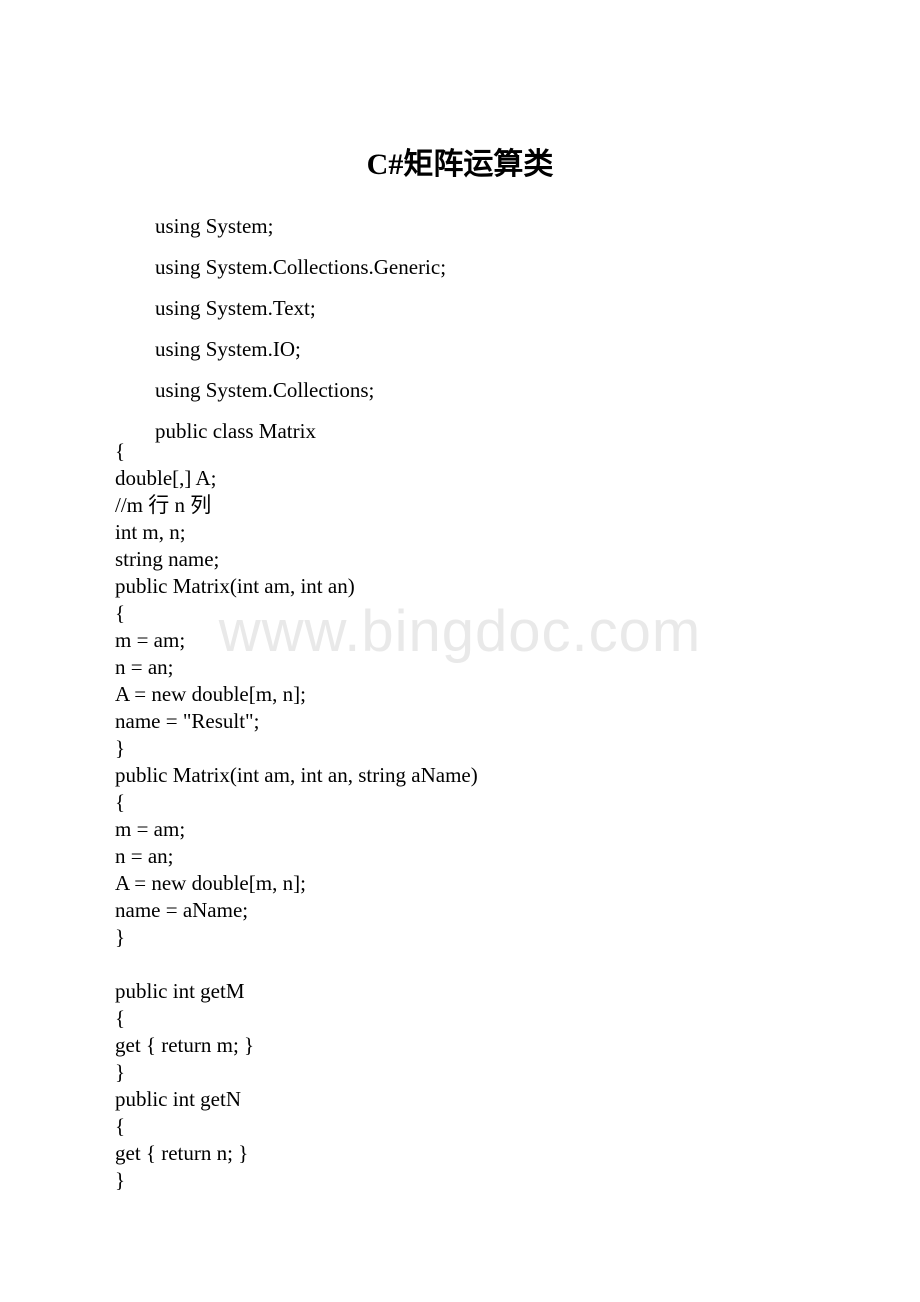 The height and width of the screenshot is (1302, 920). What do you see at coordinates (185, 1045) in the screenshot?
I see `code-line-body: get { return m; }` at bounding box center [185, 1045].